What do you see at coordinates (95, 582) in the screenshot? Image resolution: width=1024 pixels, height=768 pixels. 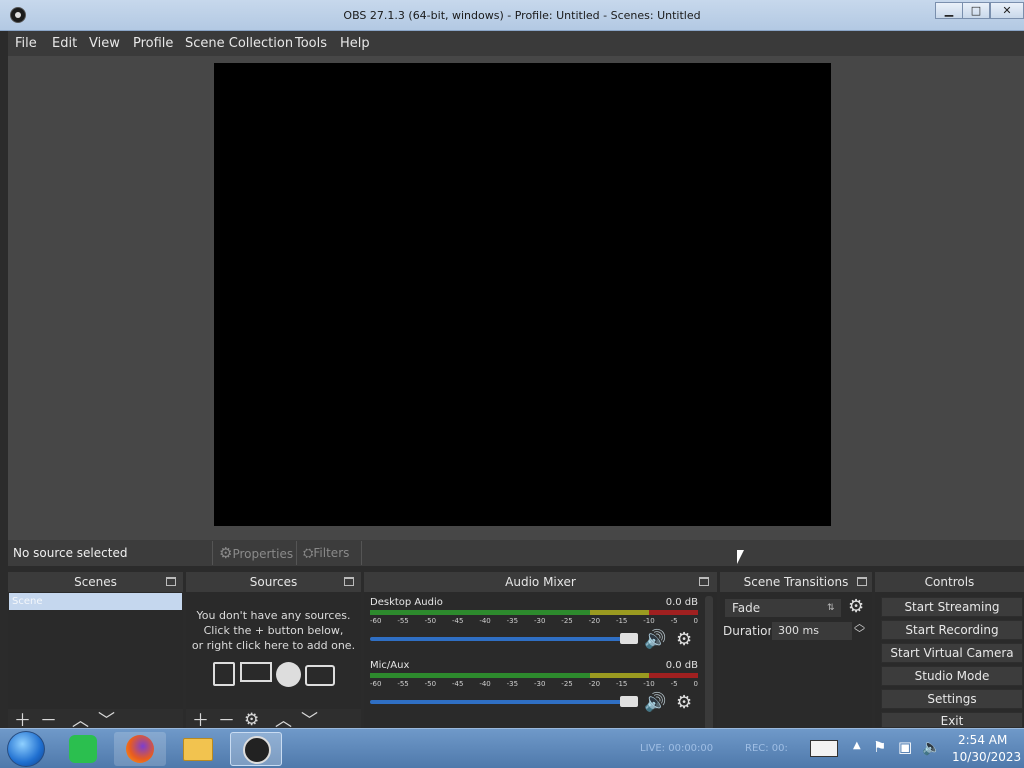 I see `scenes-dock-title: Scenes` at bounding box center [95, 582].